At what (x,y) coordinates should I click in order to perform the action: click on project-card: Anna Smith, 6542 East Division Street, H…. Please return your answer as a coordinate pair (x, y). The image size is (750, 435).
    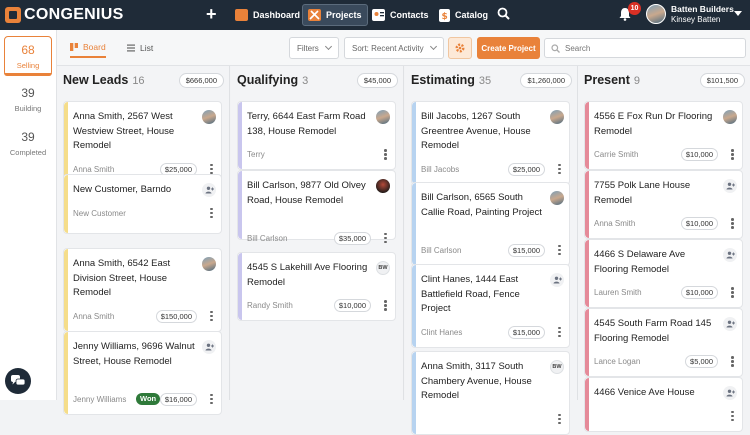
    Looking at the image, I should click on (142, 290).